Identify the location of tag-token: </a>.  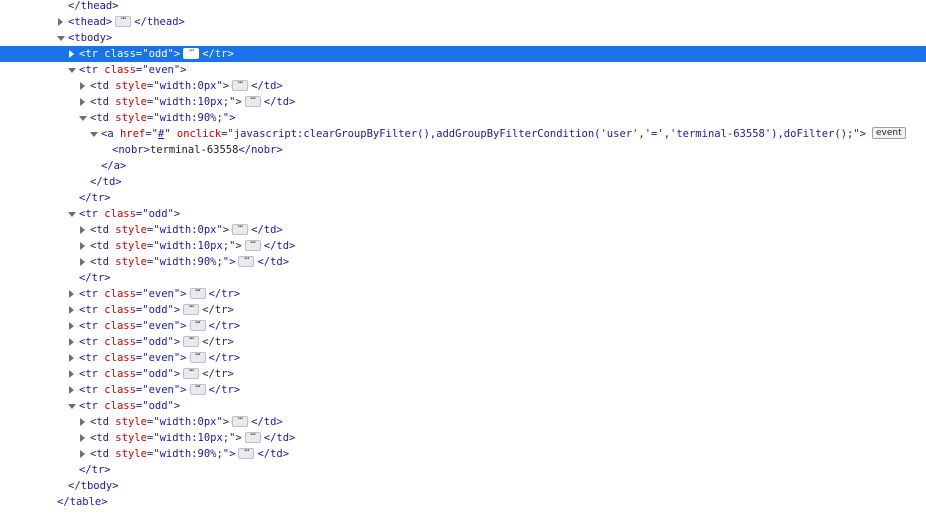
(114, 166).